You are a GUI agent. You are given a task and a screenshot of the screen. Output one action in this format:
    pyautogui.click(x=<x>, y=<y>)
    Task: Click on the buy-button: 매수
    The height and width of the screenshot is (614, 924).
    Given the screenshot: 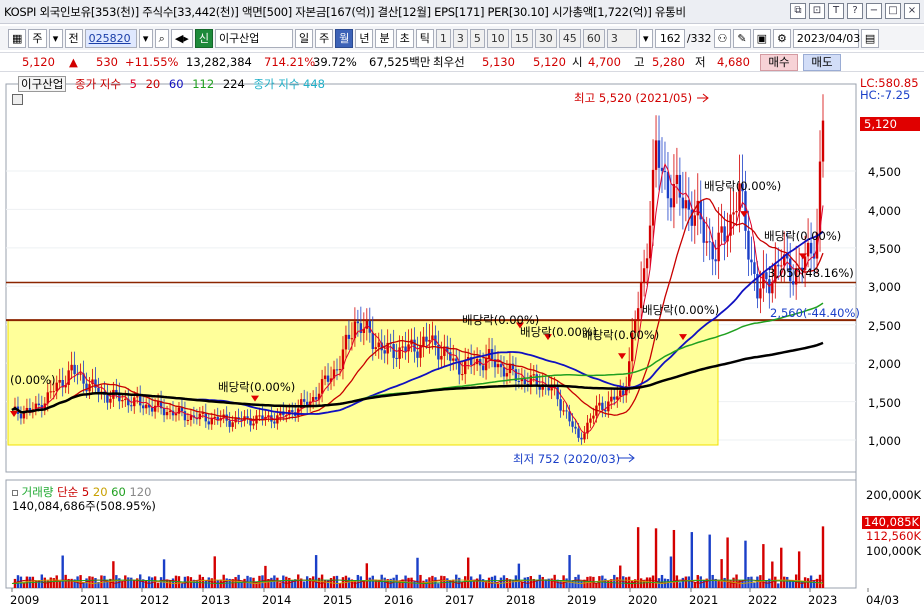 What is the action you would take?
    pyautogui.click(x=779, y=62)
    